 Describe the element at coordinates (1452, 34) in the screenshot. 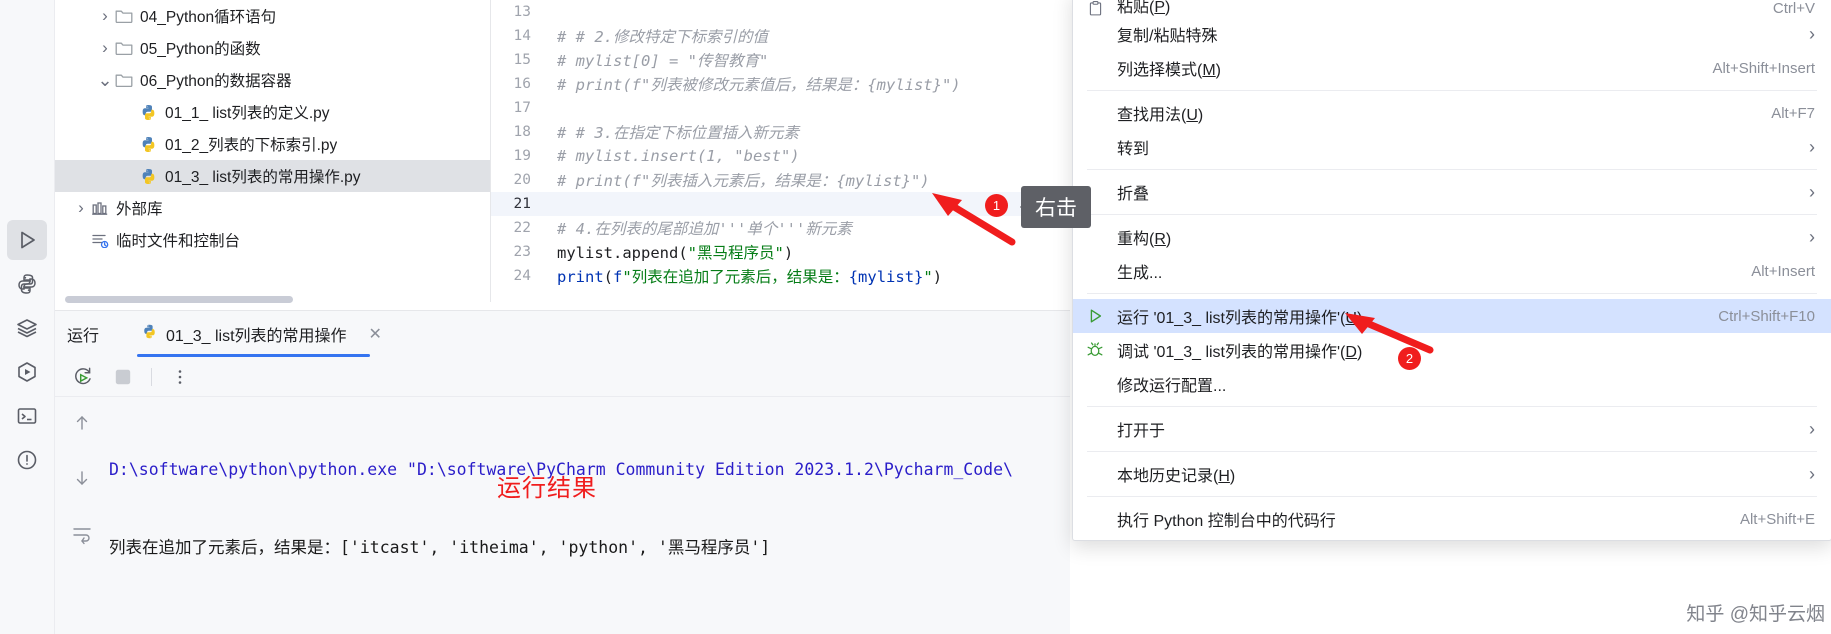

I see `menu-item-1: 复制/粘贴特殊 ›` at that location.